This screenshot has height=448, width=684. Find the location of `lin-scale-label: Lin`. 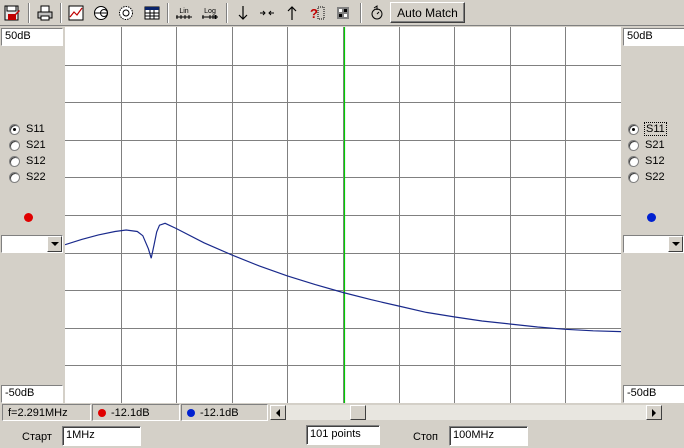

lin-scale-label: Lin is located at coordinates (183, 11).